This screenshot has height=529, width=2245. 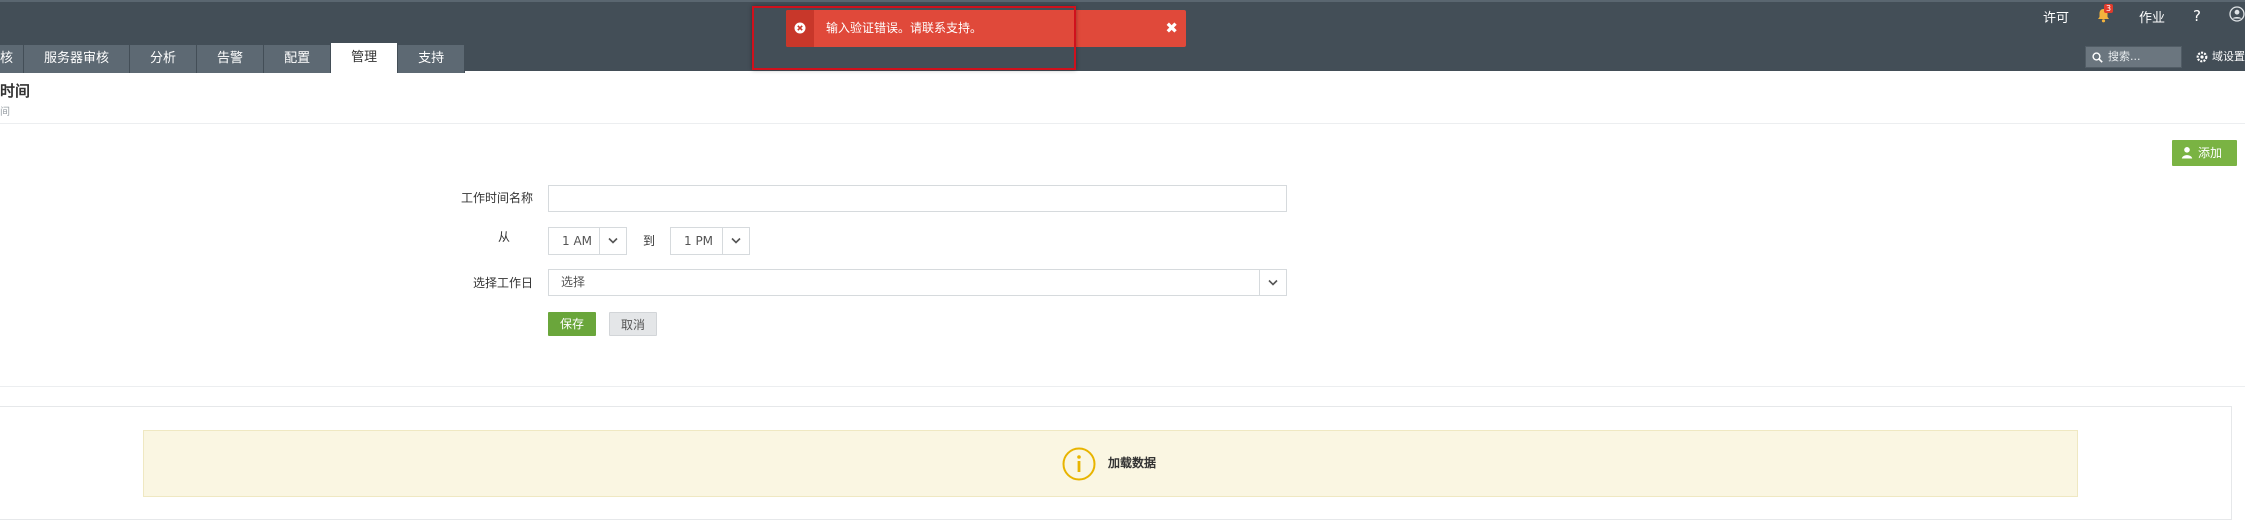 I want to click on notifications-button: 3, so click(x=2105, y=14).